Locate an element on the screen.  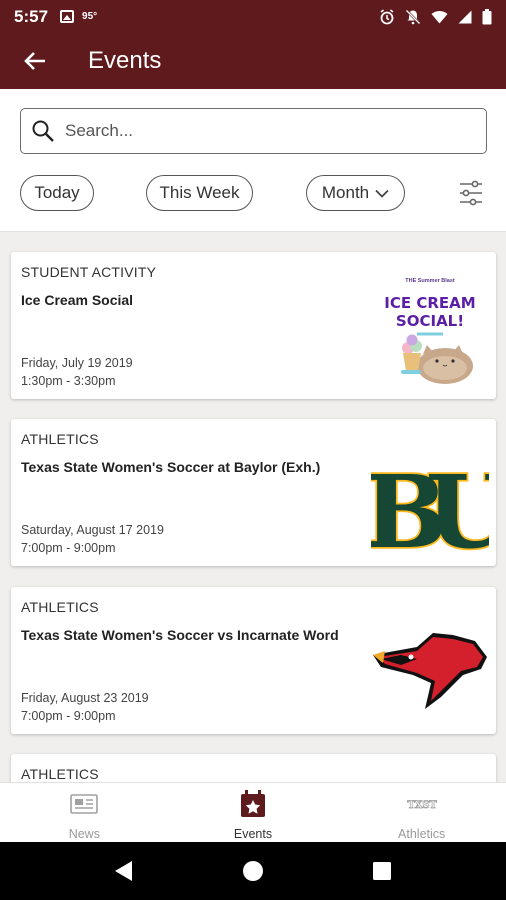
bottom-navigation: News Events TXST Athletics is located at coordinates (253, 812).